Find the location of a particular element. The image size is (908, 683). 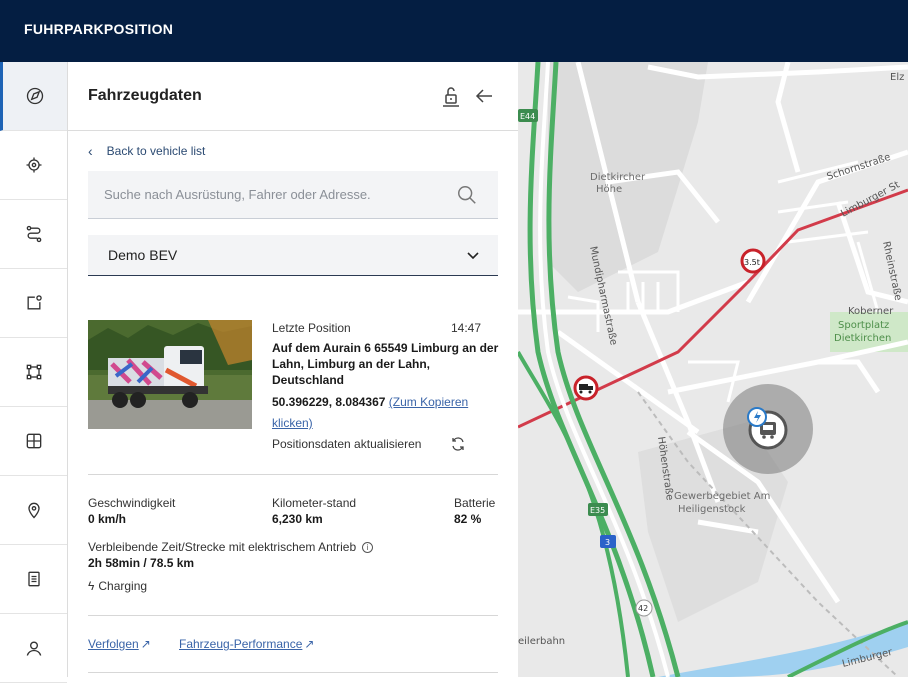

nav-item-route is located at coordinates (33, 234).